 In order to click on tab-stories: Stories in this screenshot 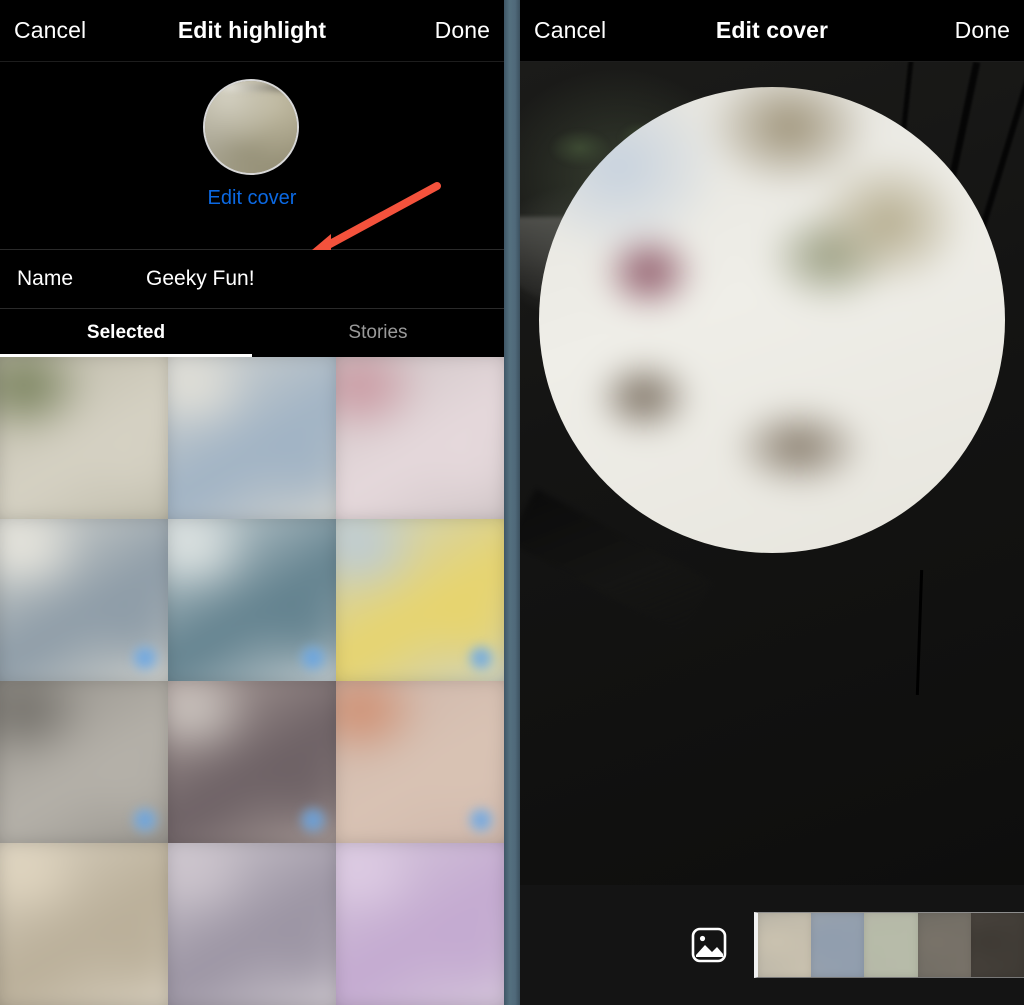, I will do `click(378, 333)`.